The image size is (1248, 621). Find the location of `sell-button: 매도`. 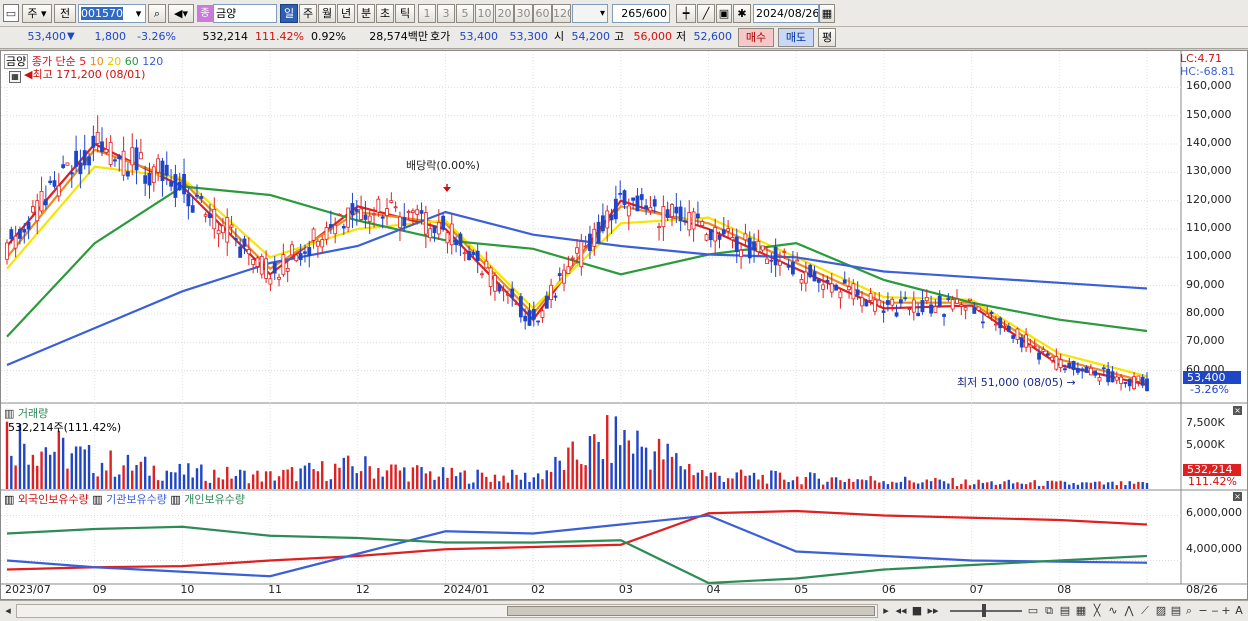

sell-button: 매도 is located at coordinates (796, 37).